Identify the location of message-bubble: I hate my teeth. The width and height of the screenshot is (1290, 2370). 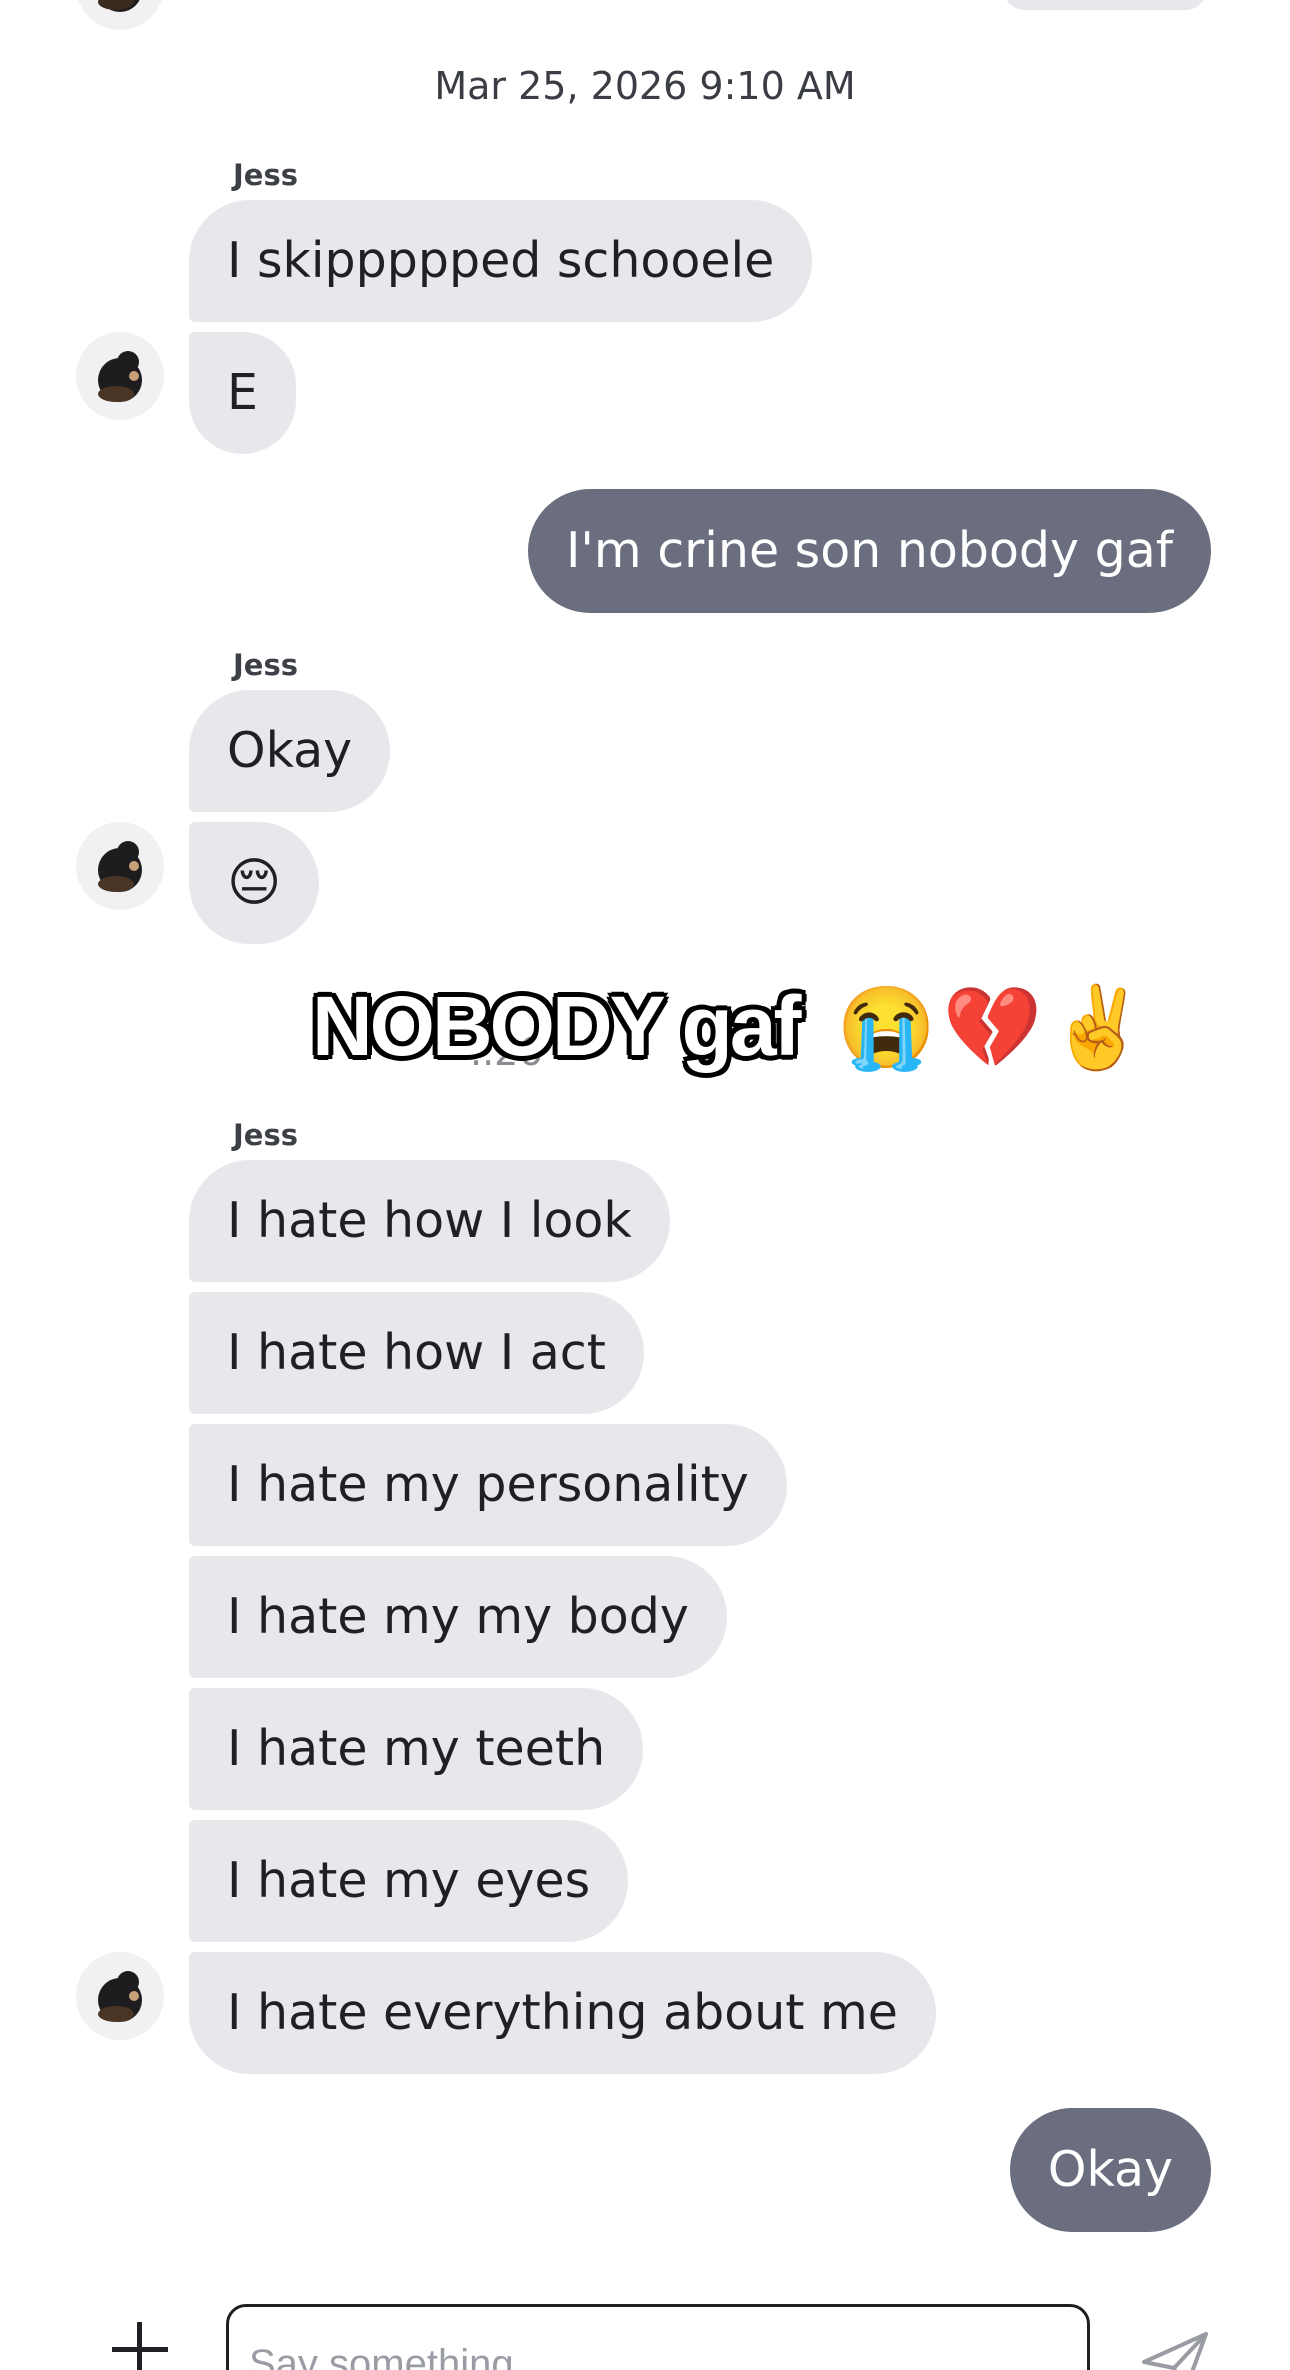
(416, 1749).